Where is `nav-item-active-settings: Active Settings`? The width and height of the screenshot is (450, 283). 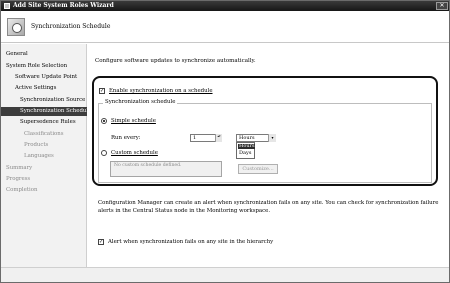
nav-item-active-settings: Active Settings is located at coordinates (44, 88).